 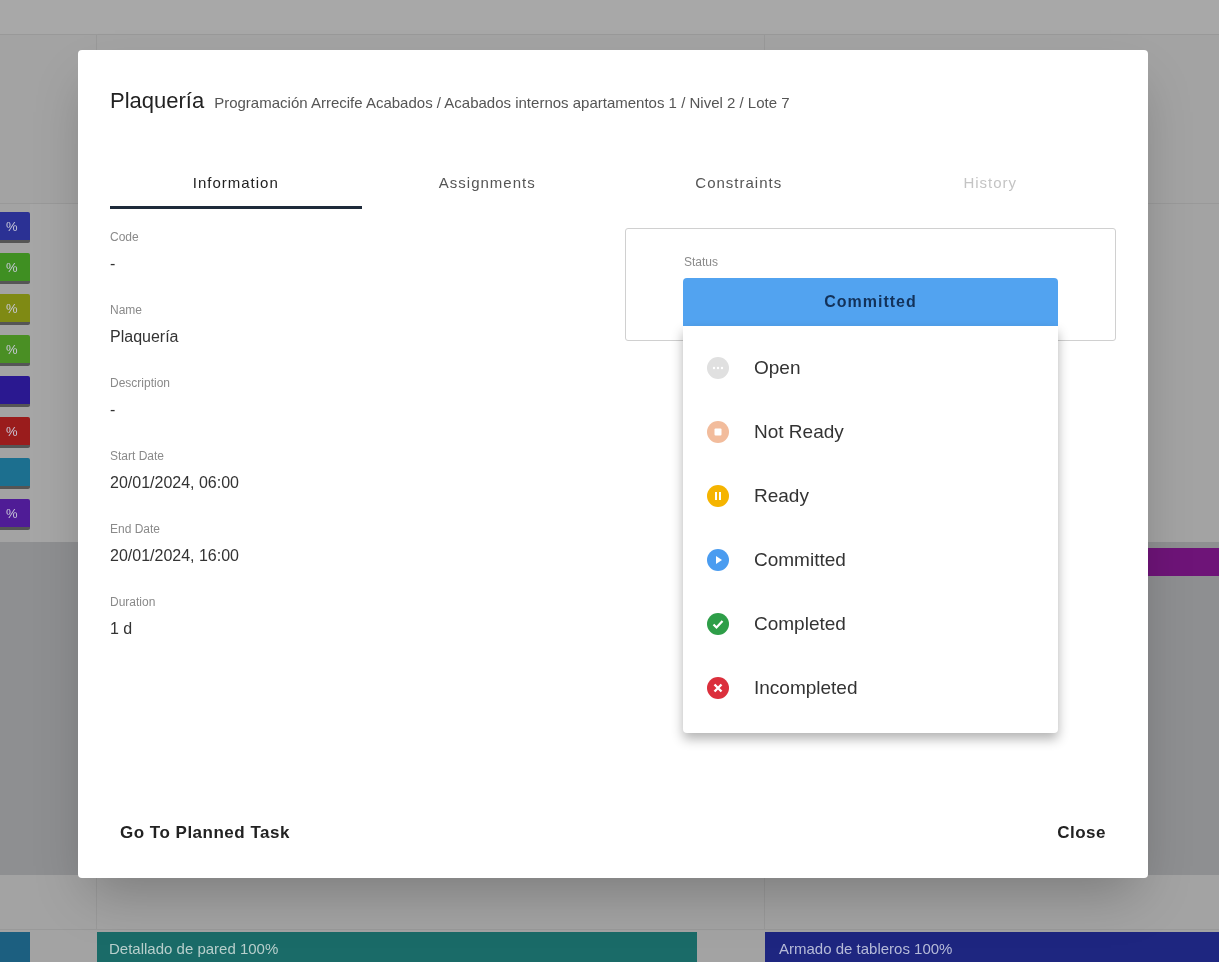 What do you see at coordinates (502, 103) in the screenshot?
I see `breadcrumb: Programación Arrecife Acabados / Acabados internos apartamentos 1 / Nivel 2 / Lote 7` at bounding box center [502, 103].